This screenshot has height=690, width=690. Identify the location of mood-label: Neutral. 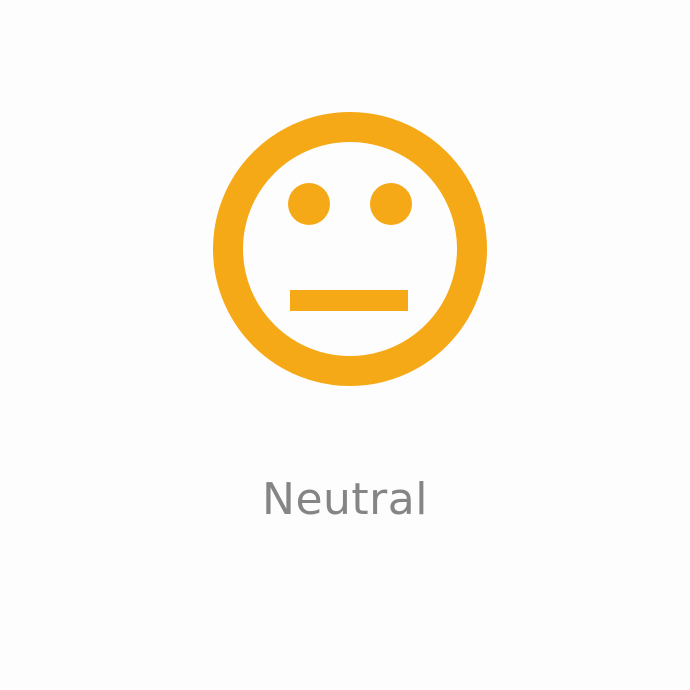
(345, 499).